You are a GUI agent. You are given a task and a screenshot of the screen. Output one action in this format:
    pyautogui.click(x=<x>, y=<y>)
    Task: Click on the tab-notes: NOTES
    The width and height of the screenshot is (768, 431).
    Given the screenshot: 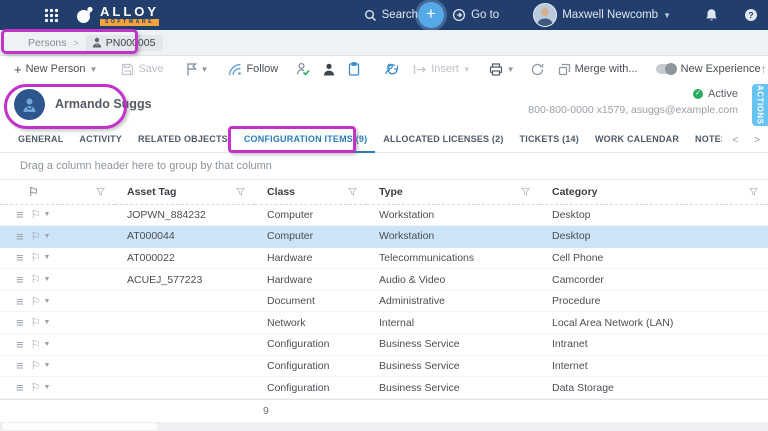 What is the action you would take?
    pyautogui.click(x=704, y=140)
    